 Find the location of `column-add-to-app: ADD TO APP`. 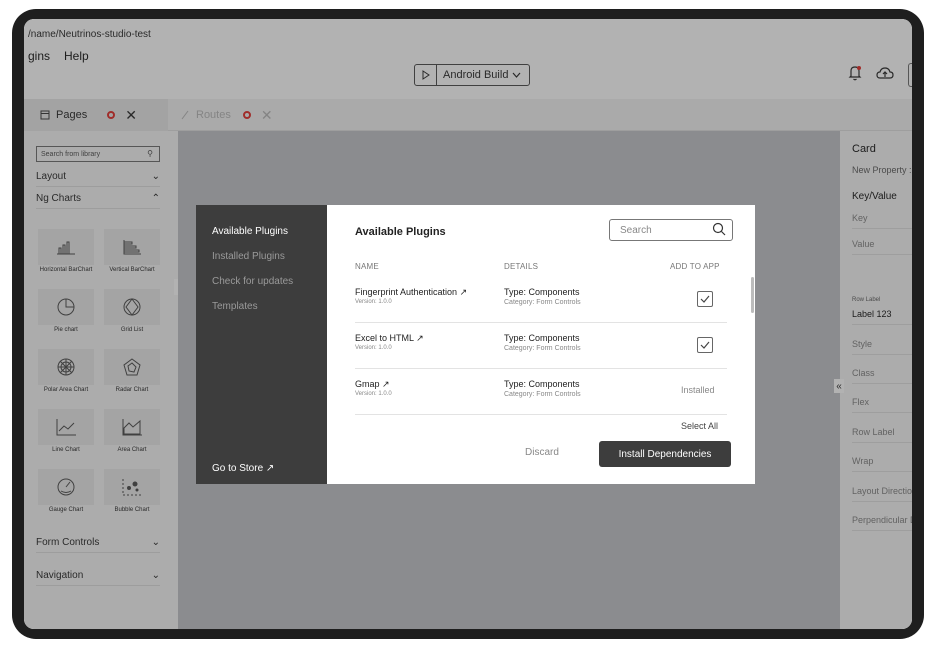

column-add-to-app: ADD TO APP is located at coordinates (695, 266).